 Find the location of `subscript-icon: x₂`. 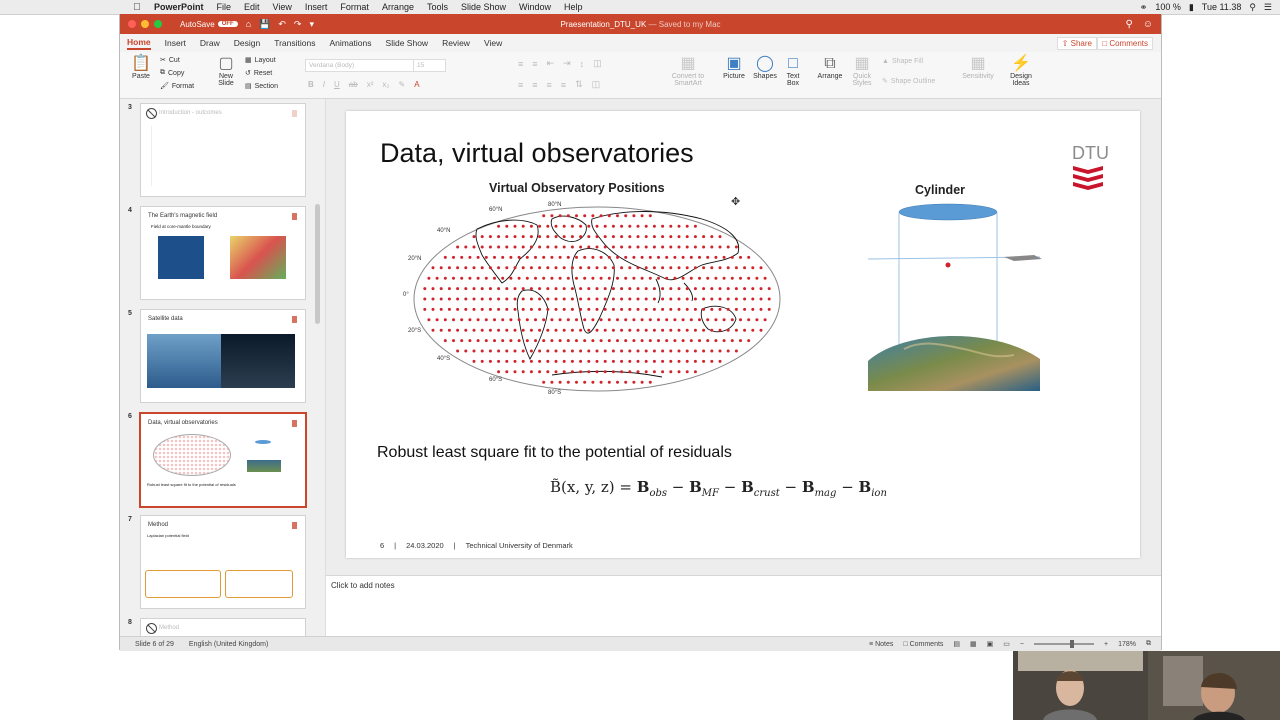

subscript-icon: x₂ is located at coordinates (385, 84).